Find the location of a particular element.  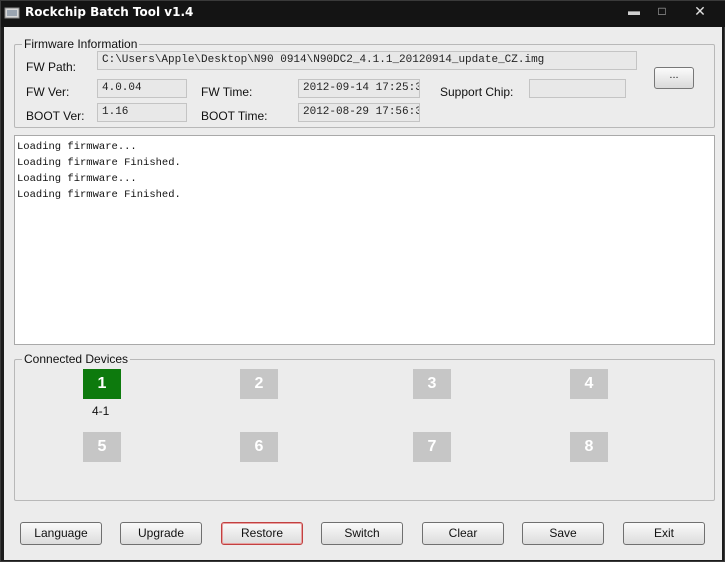

app-icon is located at coordinates (12, 13).